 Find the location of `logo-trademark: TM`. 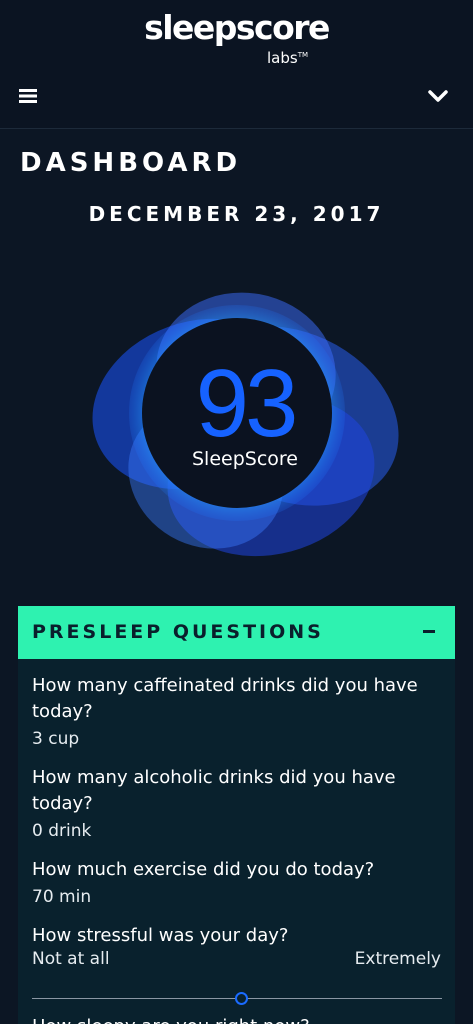

logo-trademark: TM is located at coordinates (303, 55).